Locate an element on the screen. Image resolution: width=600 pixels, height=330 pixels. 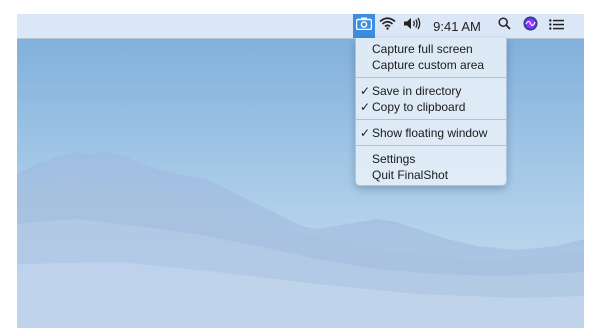
siri-icon is located at coordinates (530, 26).